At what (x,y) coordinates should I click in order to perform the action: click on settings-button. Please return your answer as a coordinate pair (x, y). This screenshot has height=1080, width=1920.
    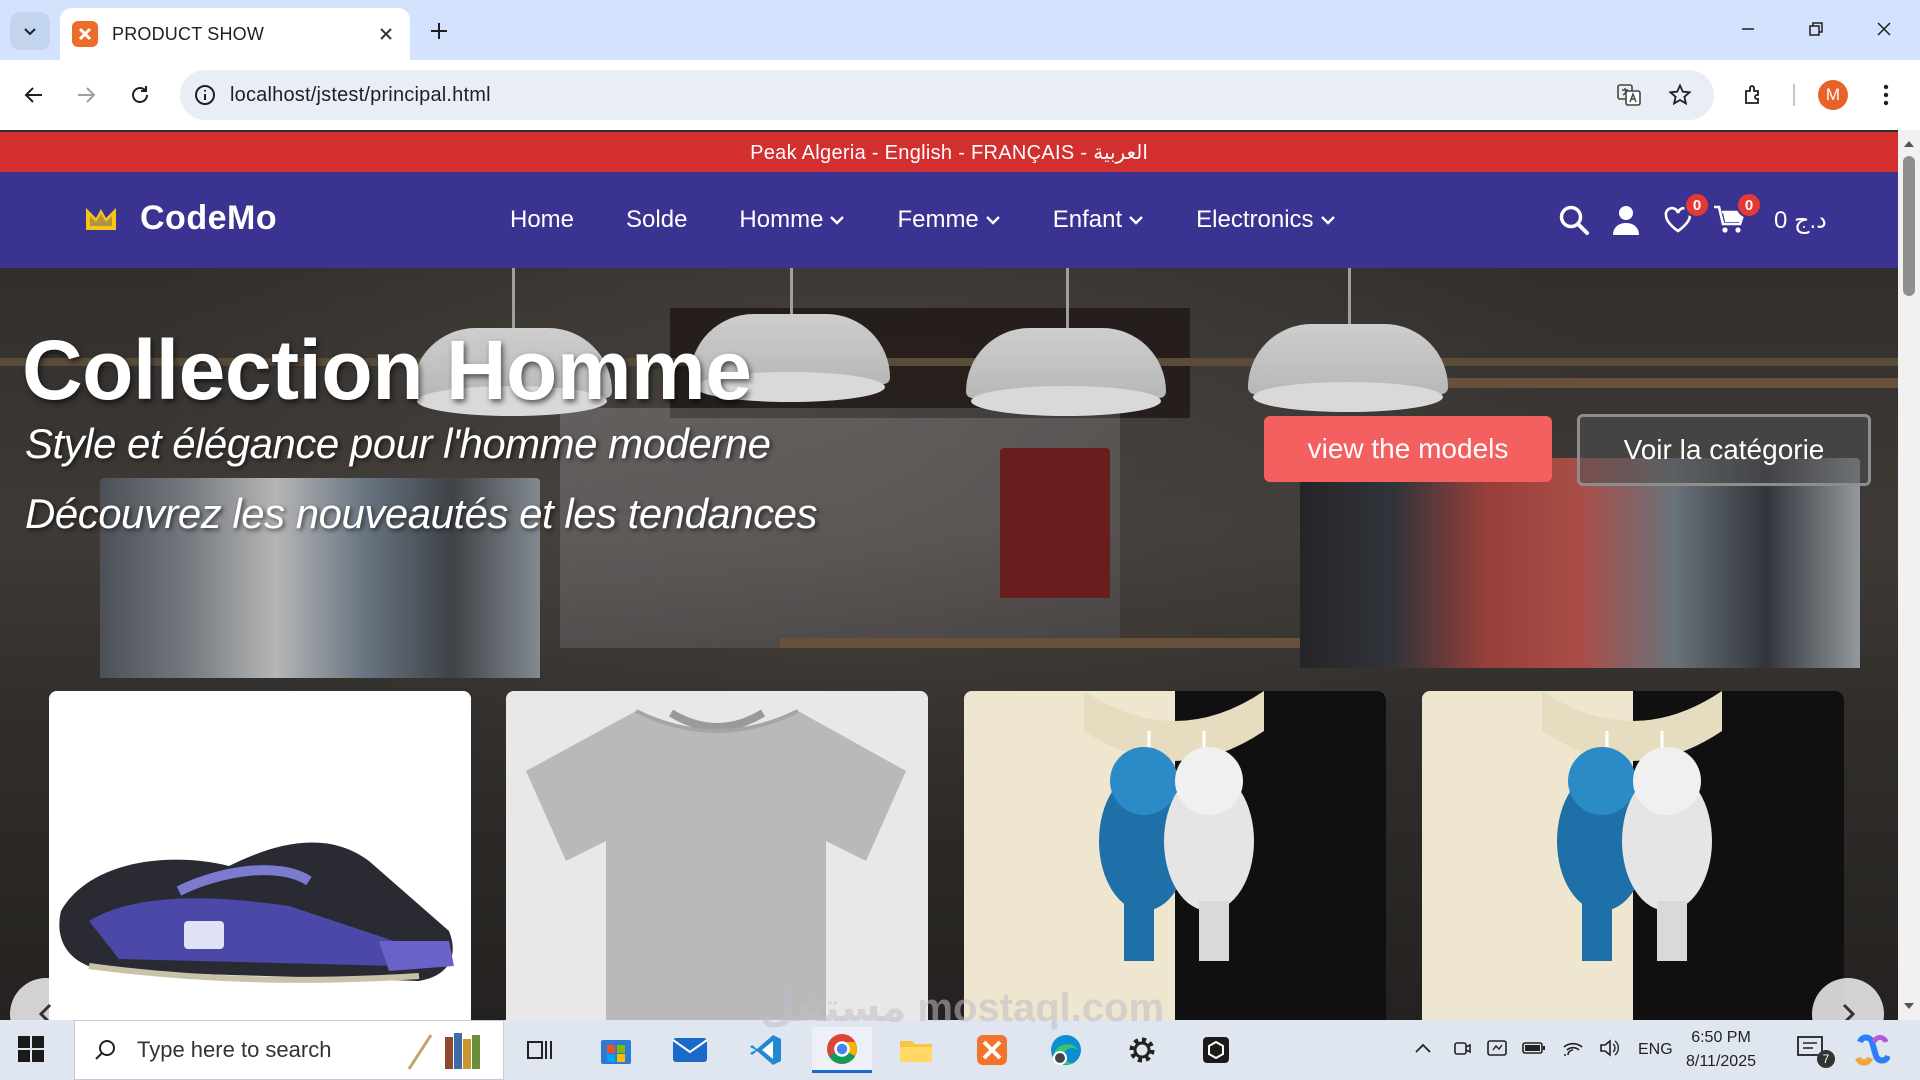
    Looking at the image, I should click on (1142, 1050).